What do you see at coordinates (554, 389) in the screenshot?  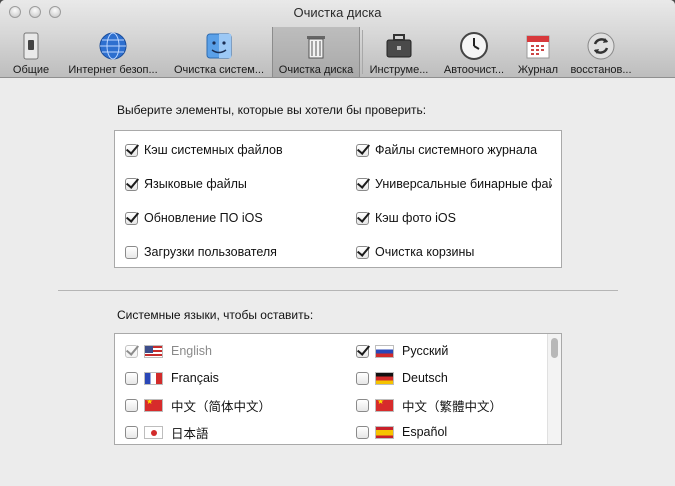 I see `languages-scrollbar` at bounding box center [554, 389].